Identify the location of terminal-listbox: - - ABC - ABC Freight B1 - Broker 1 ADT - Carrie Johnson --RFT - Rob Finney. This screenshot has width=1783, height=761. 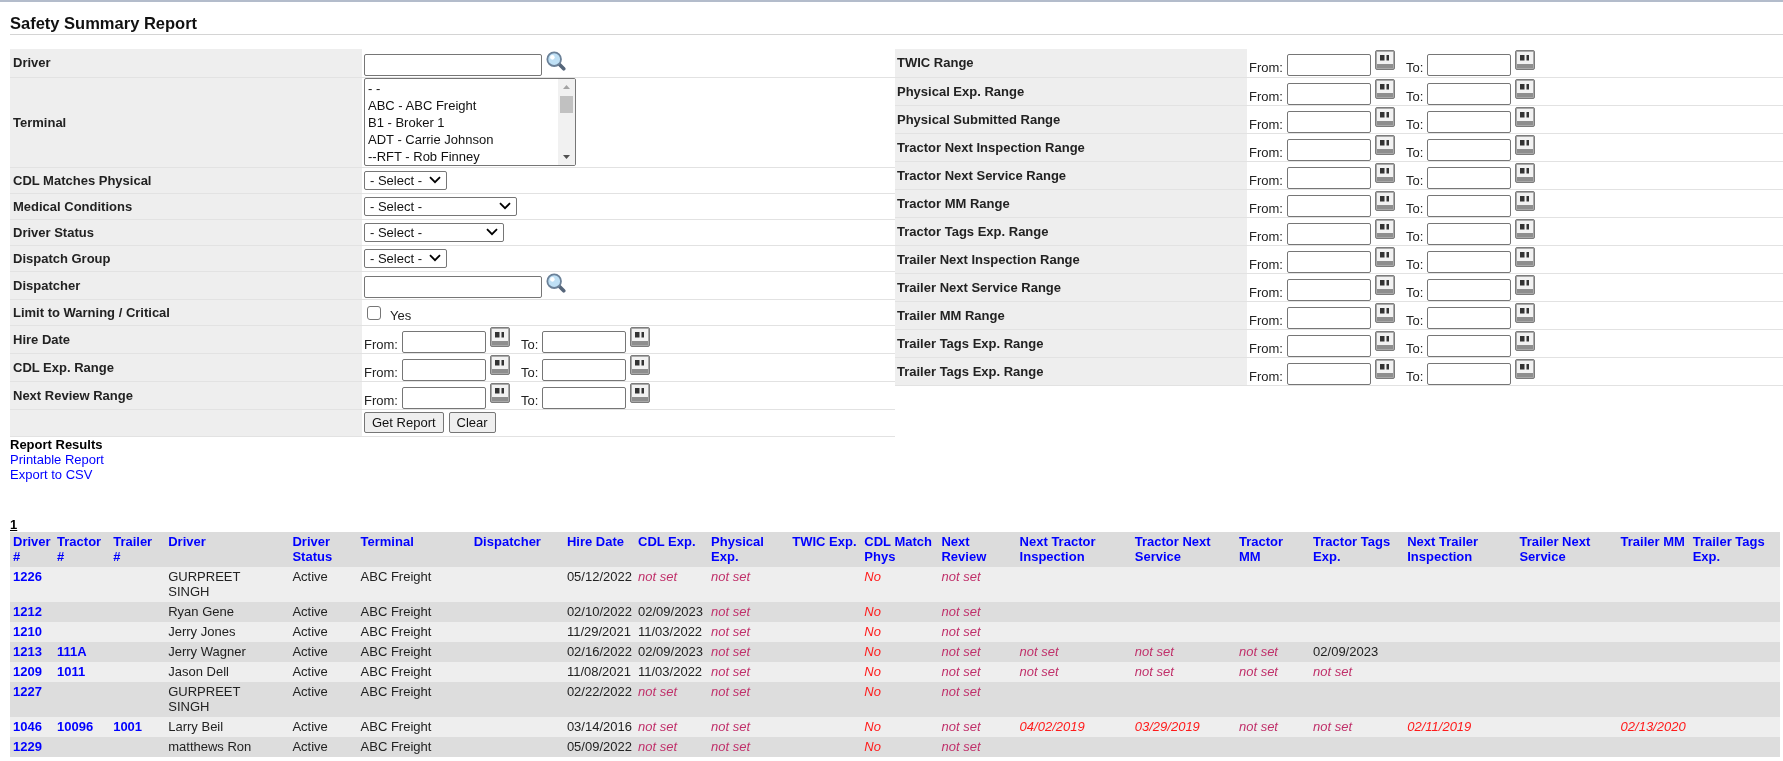
(470, 122).